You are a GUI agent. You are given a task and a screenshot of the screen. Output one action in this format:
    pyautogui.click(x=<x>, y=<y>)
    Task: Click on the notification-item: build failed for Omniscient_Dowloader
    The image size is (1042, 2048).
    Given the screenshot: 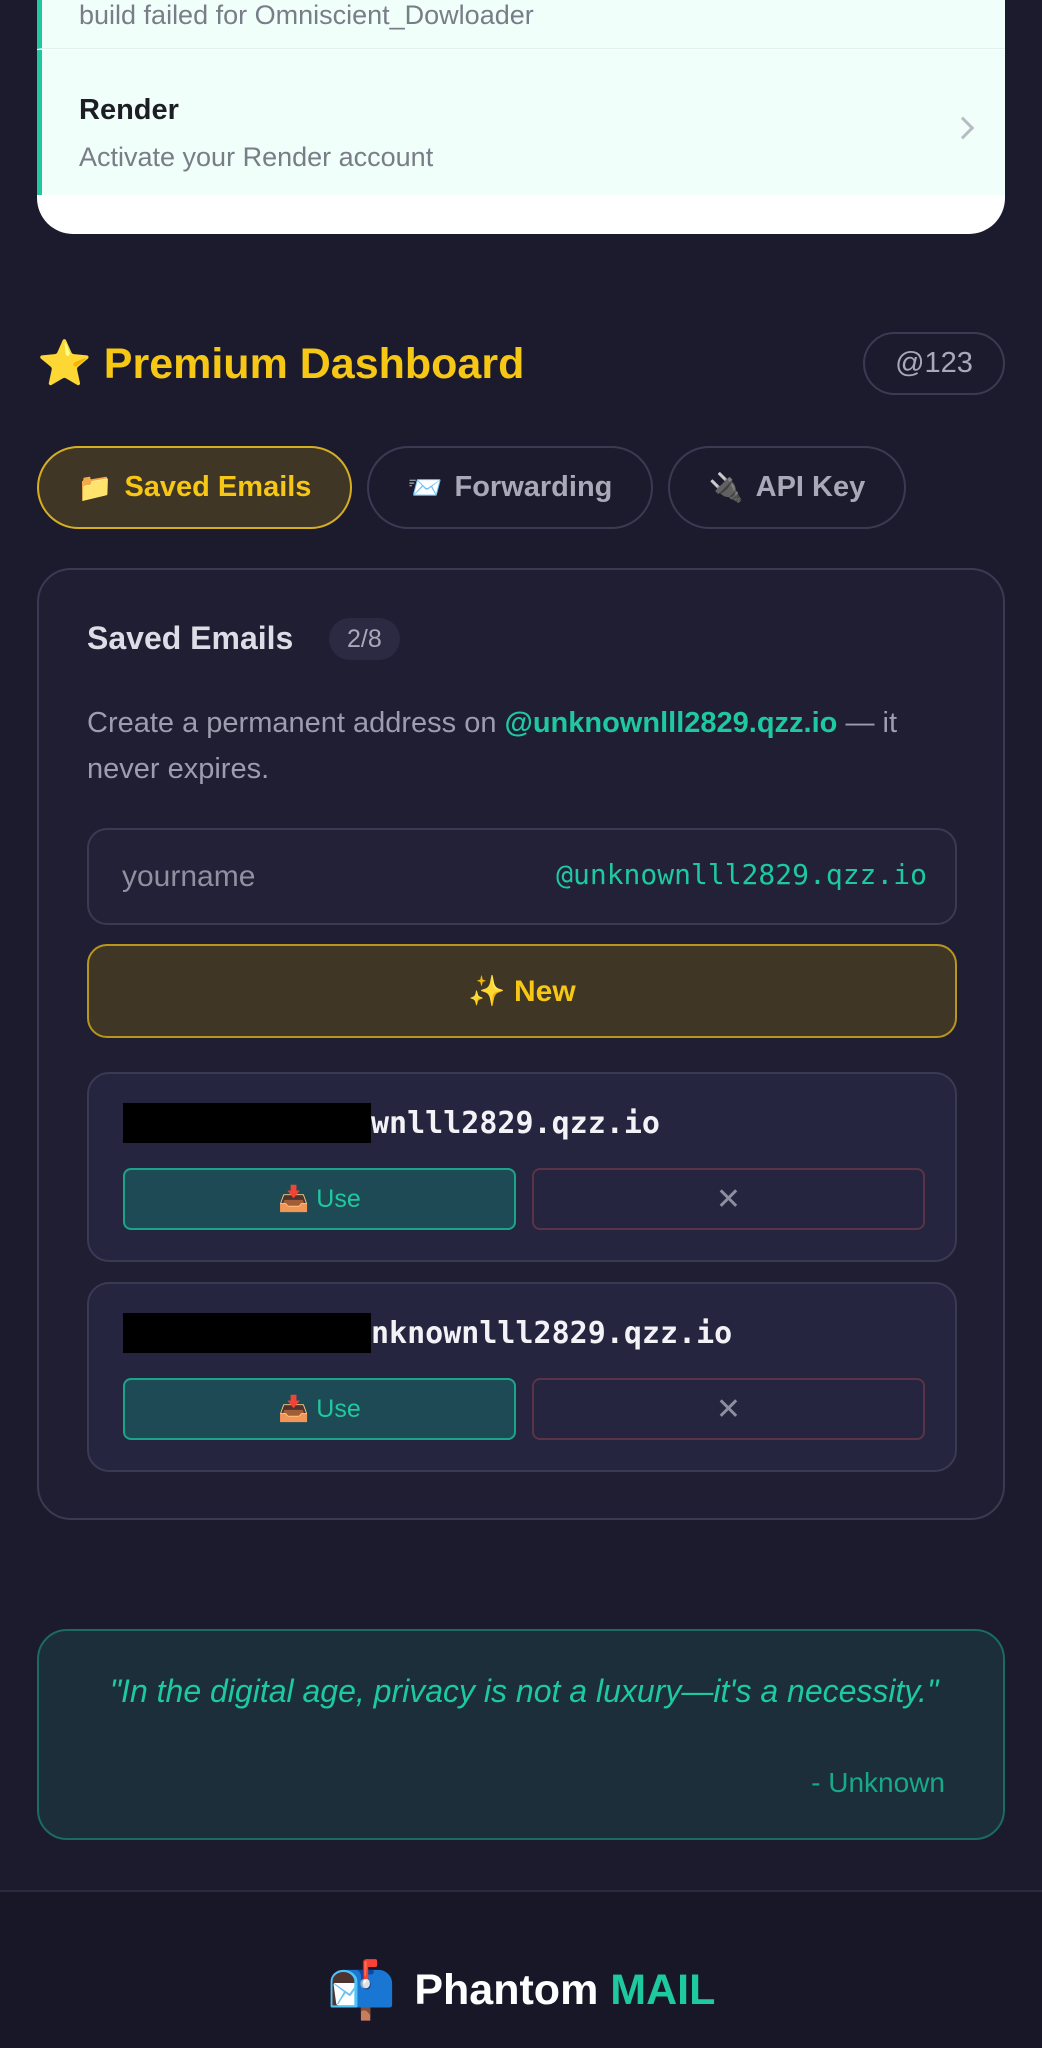 What is the action you would take?
    pyautogui.click(x=521, y=24)
    